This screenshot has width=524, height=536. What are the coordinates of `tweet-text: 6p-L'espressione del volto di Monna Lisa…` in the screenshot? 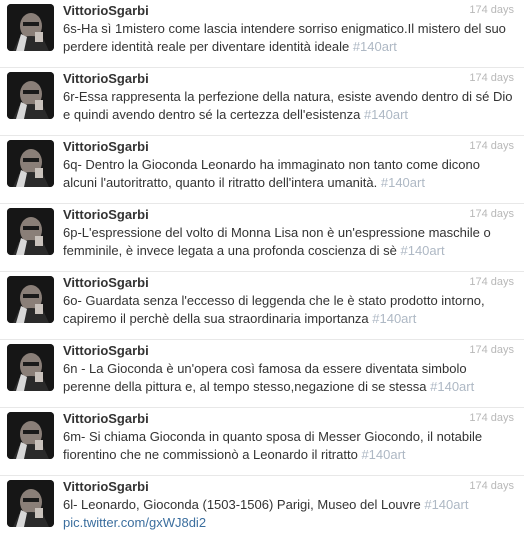 It's located at (289, 242).